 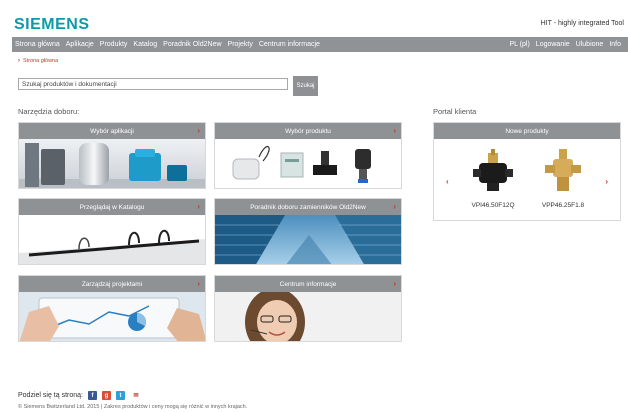 I want to click on breadcrumb-home: Strona główna, so click(x=40, y=61).